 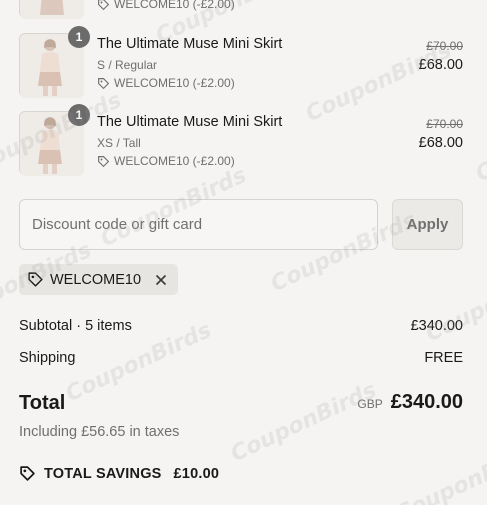 What do you see at coordinates (196, 473) in the screenshot?
I see `savings-value: £10.00` at bounding box center [196, 473].